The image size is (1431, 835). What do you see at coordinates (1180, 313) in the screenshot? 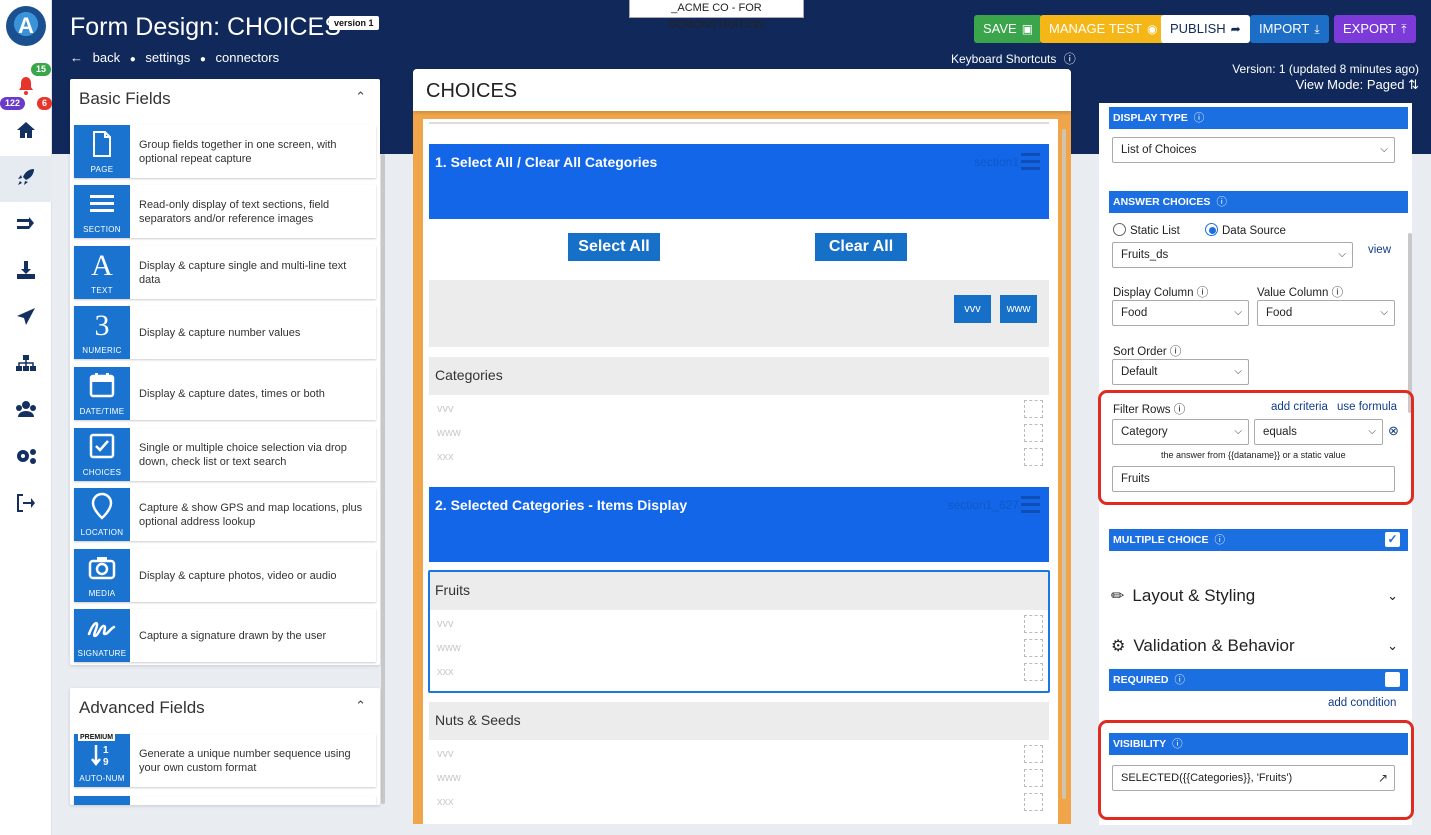
I see `display-column-select: Food ⌵` at bounding box center [1180, 313].